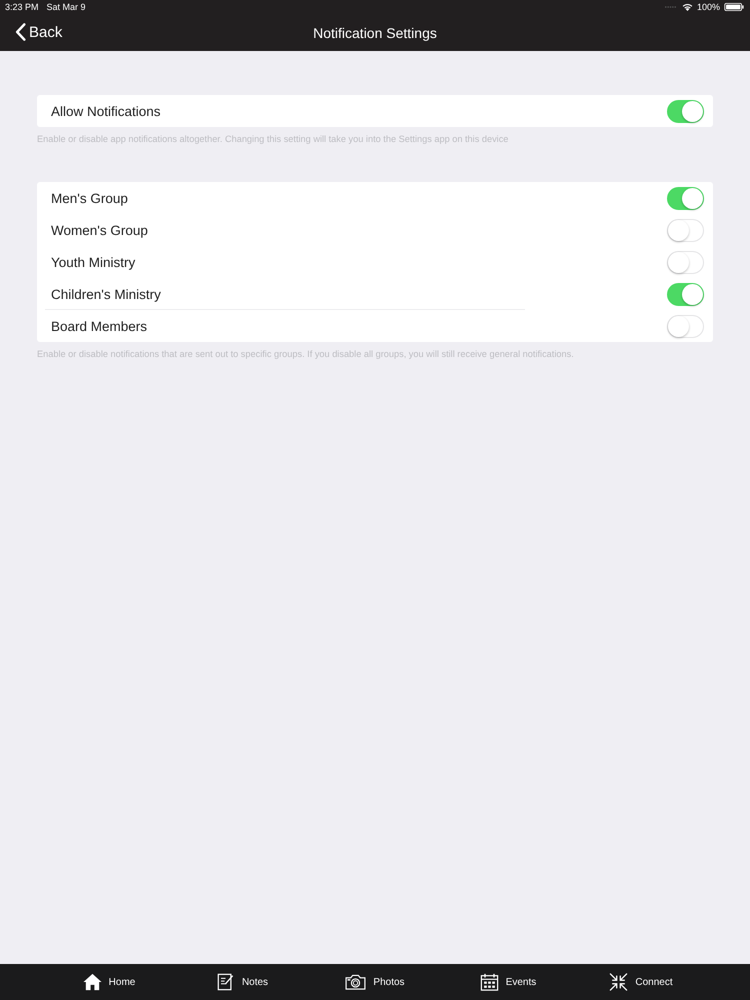 The height and width of the screenshot is (1000, 750). I want to click on house-icon, so click(92, 982).